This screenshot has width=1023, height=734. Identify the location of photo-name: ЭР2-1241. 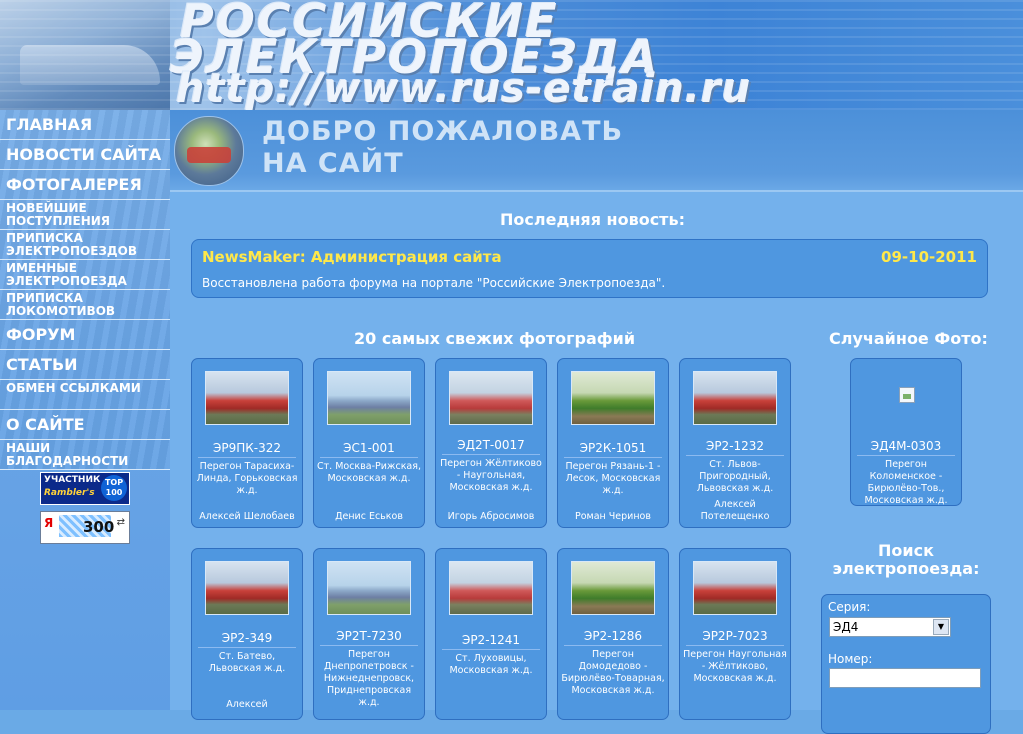
(491, 640).